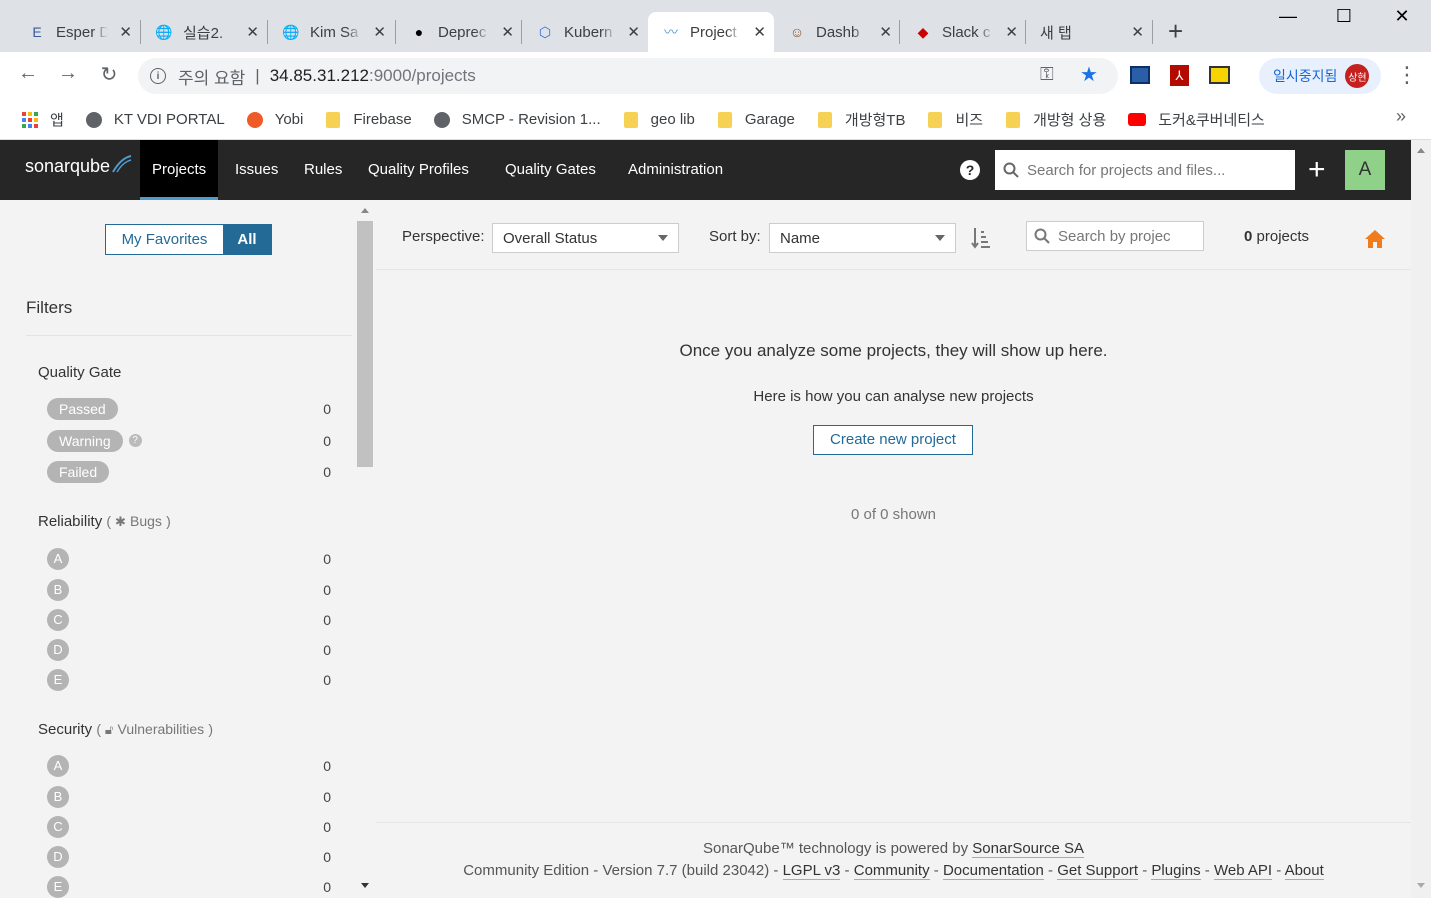  Describe the element at coordinates (756, 119) in the screenshot. I see `bookmark-item: Garage` at that location.